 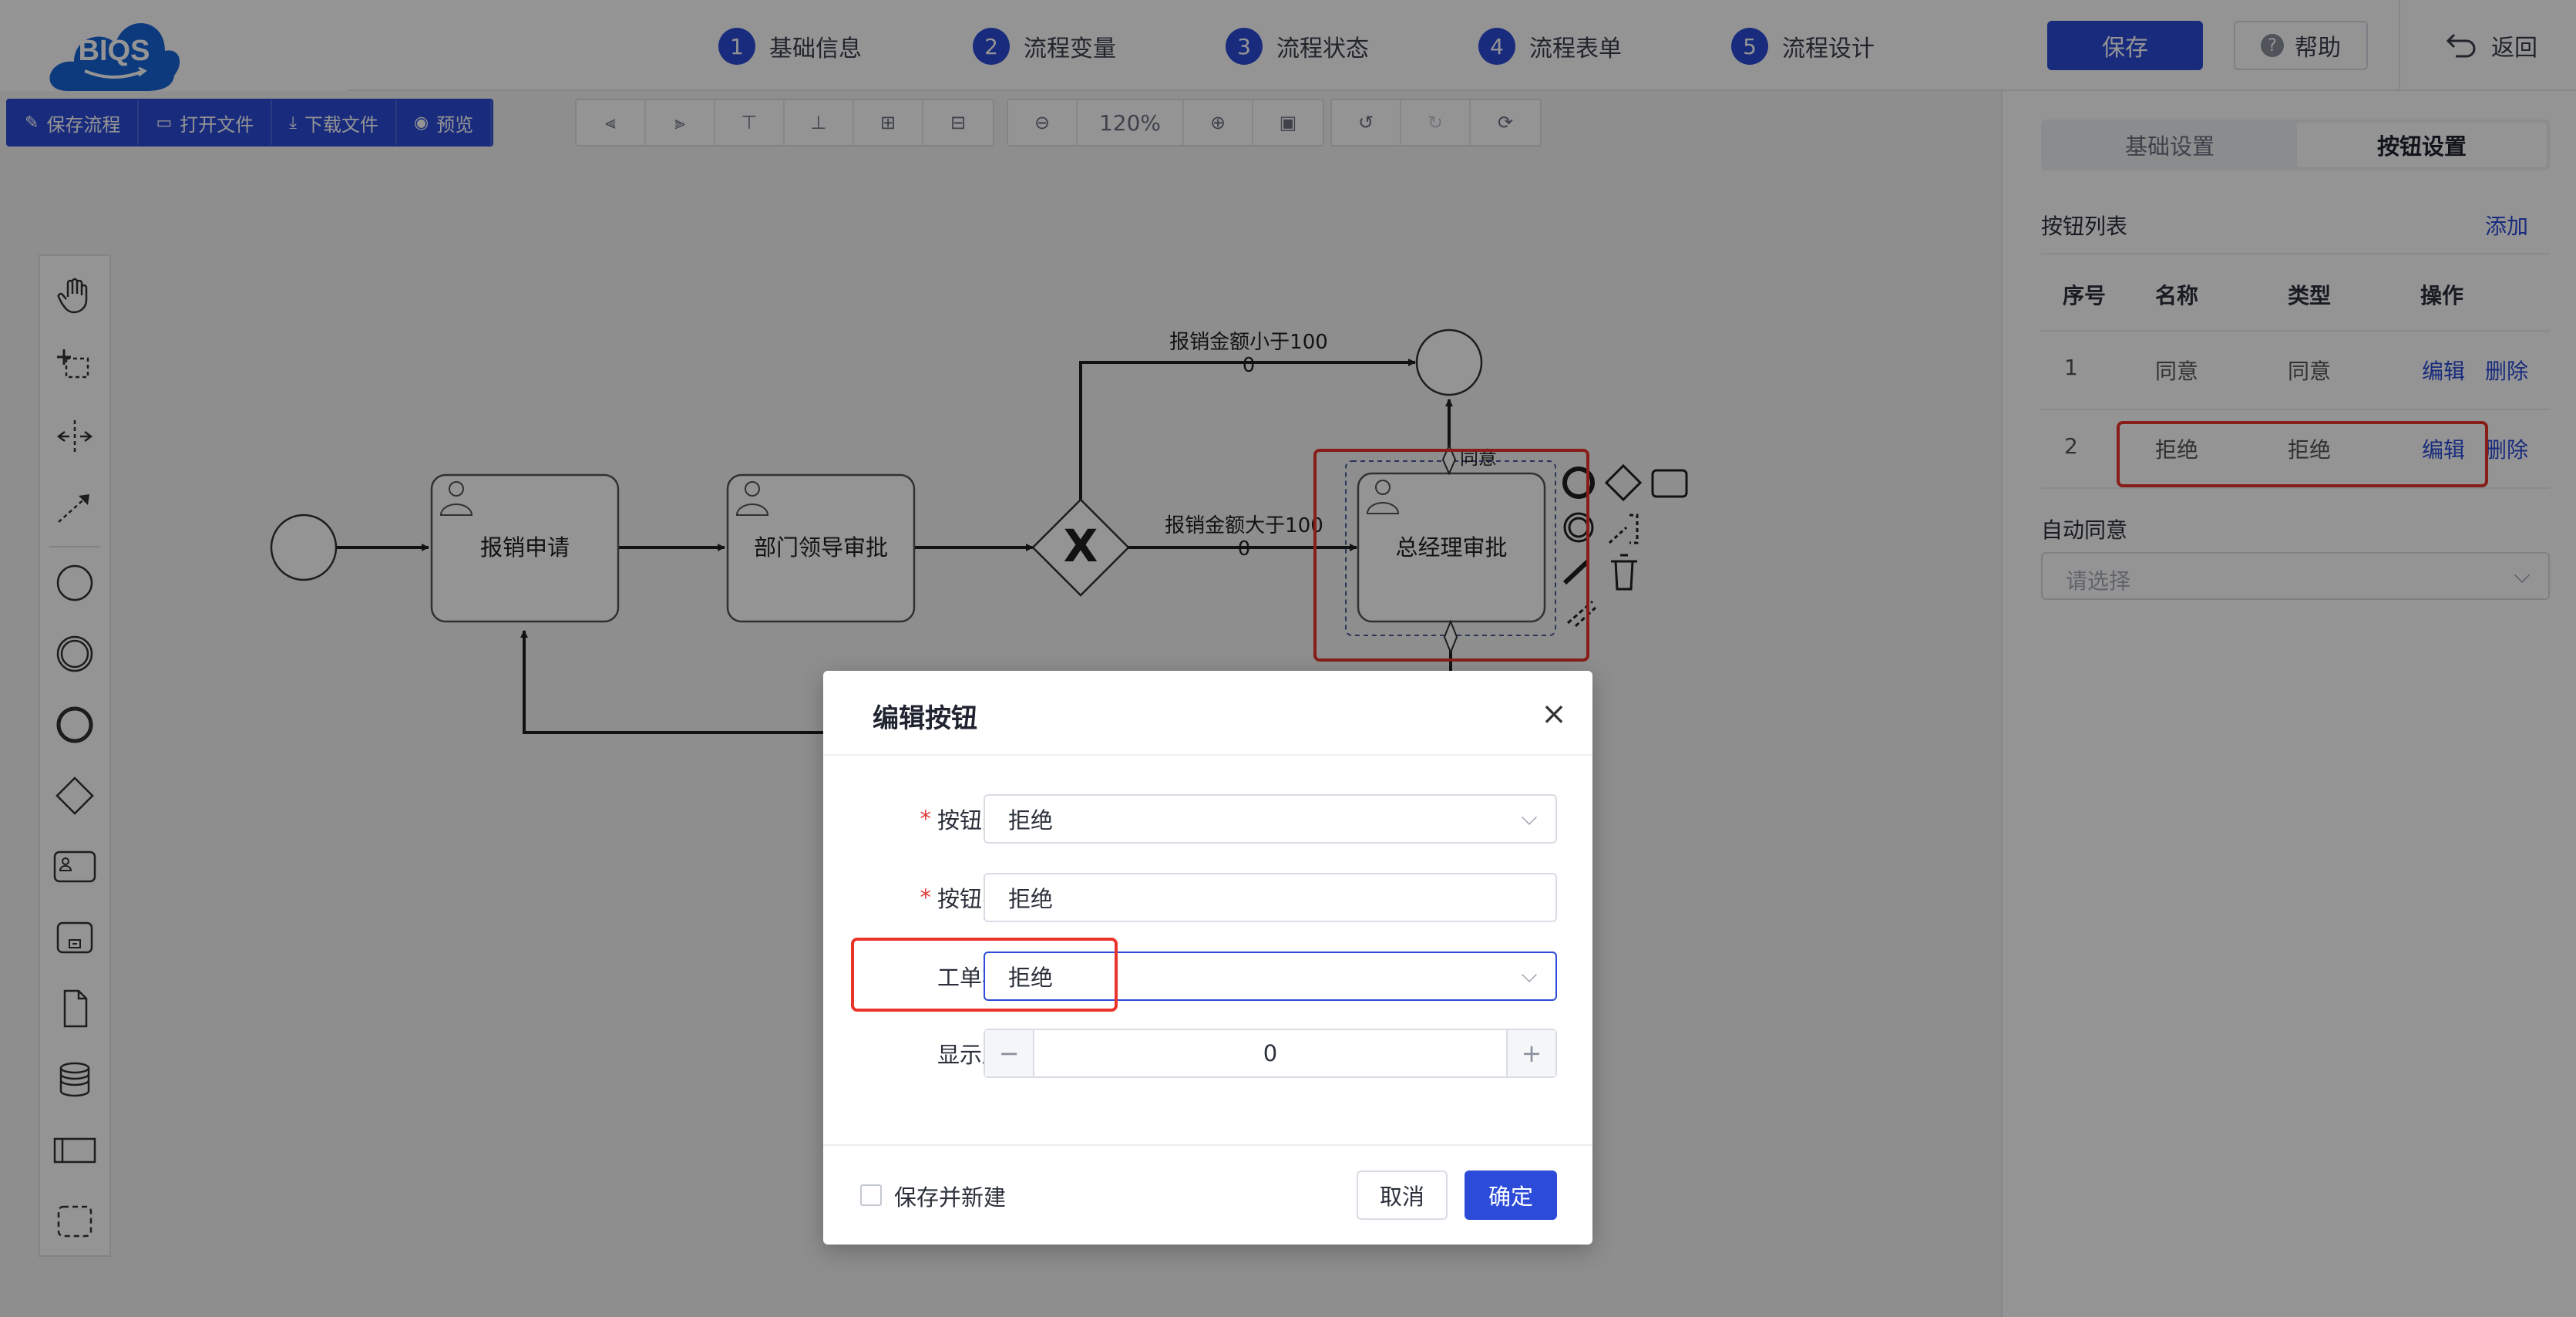 I want to click on highlight-order-state, so click(x=984, y=975).